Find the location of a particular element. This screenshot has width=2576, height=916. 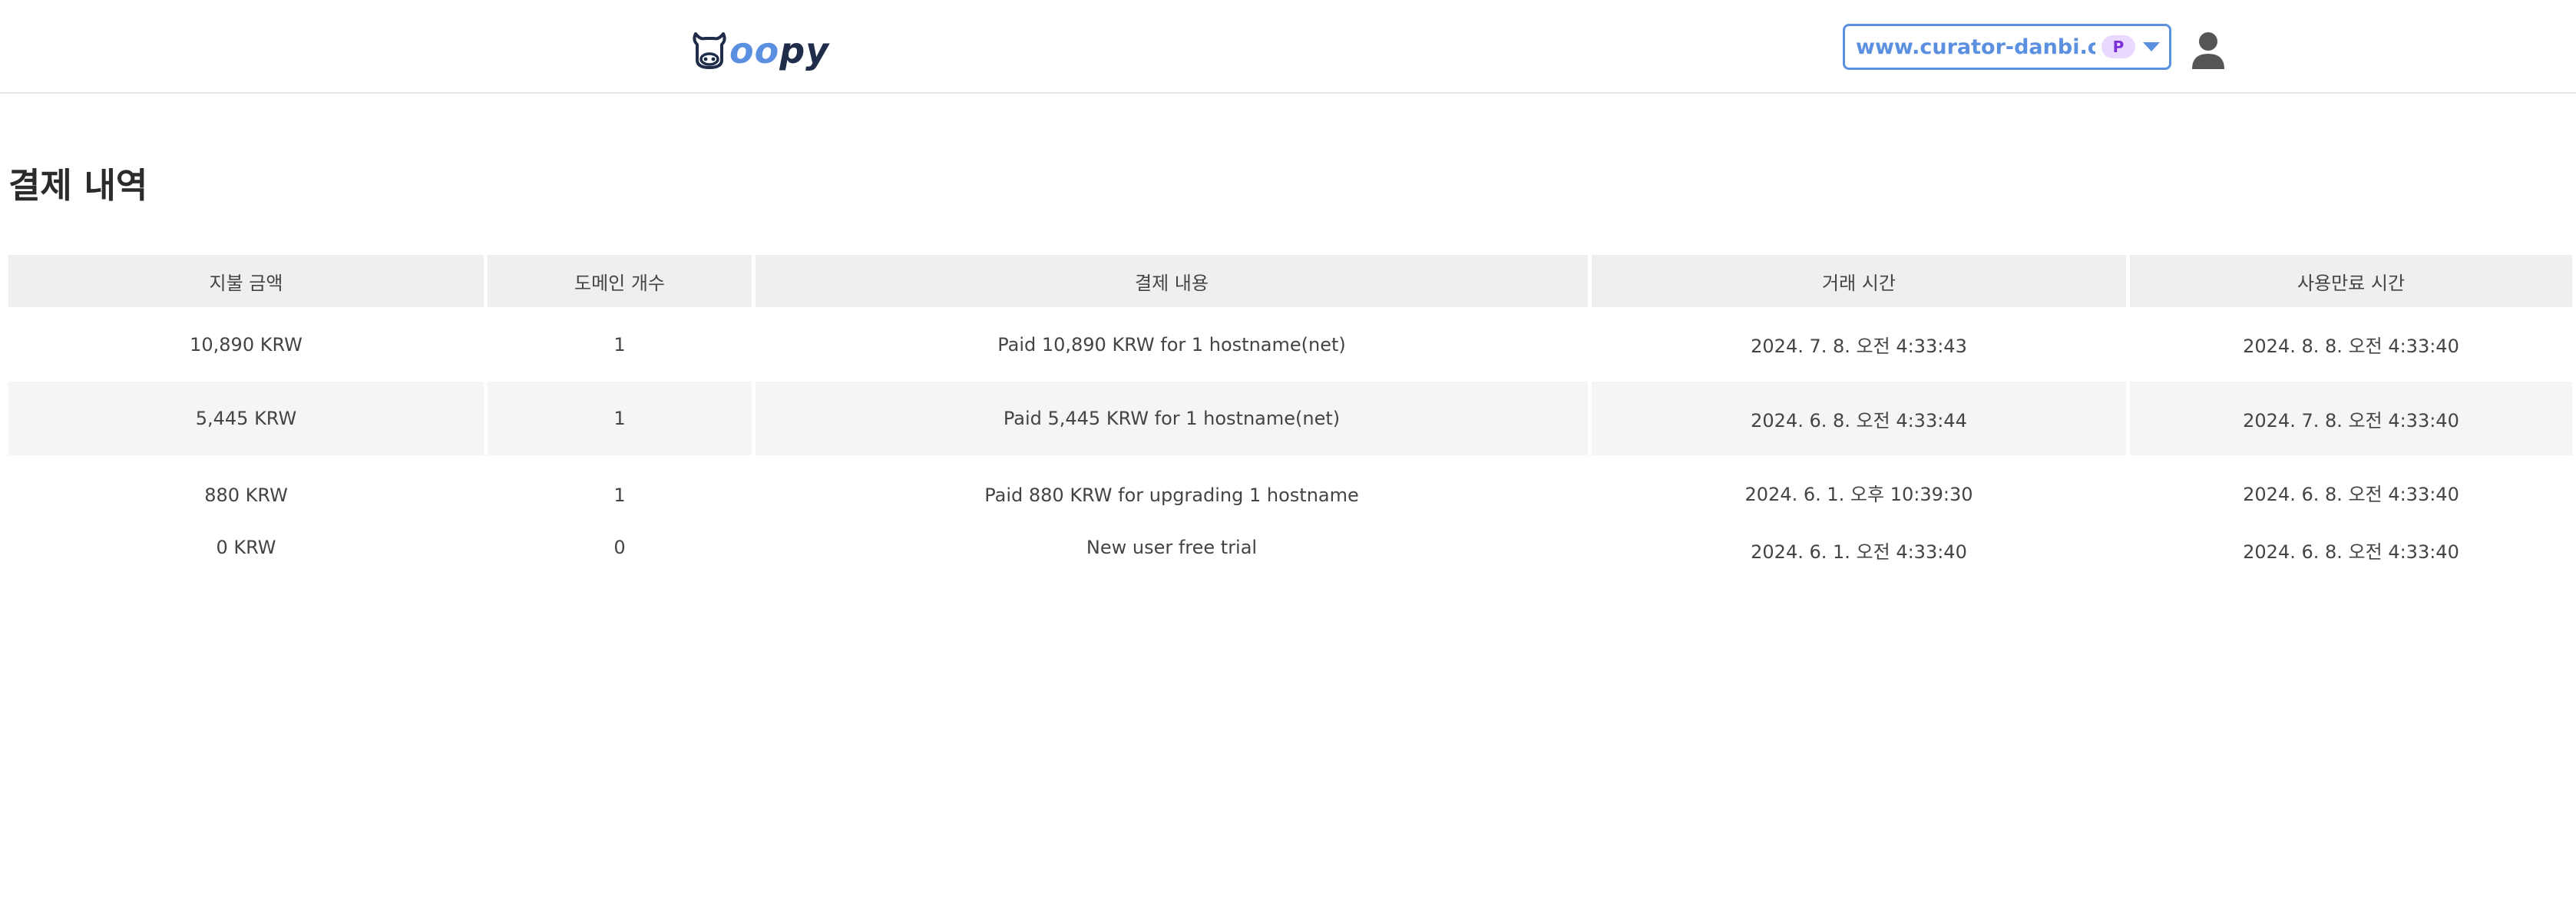

cell-amount: 880 KRW is located at coordinates (248, 492).